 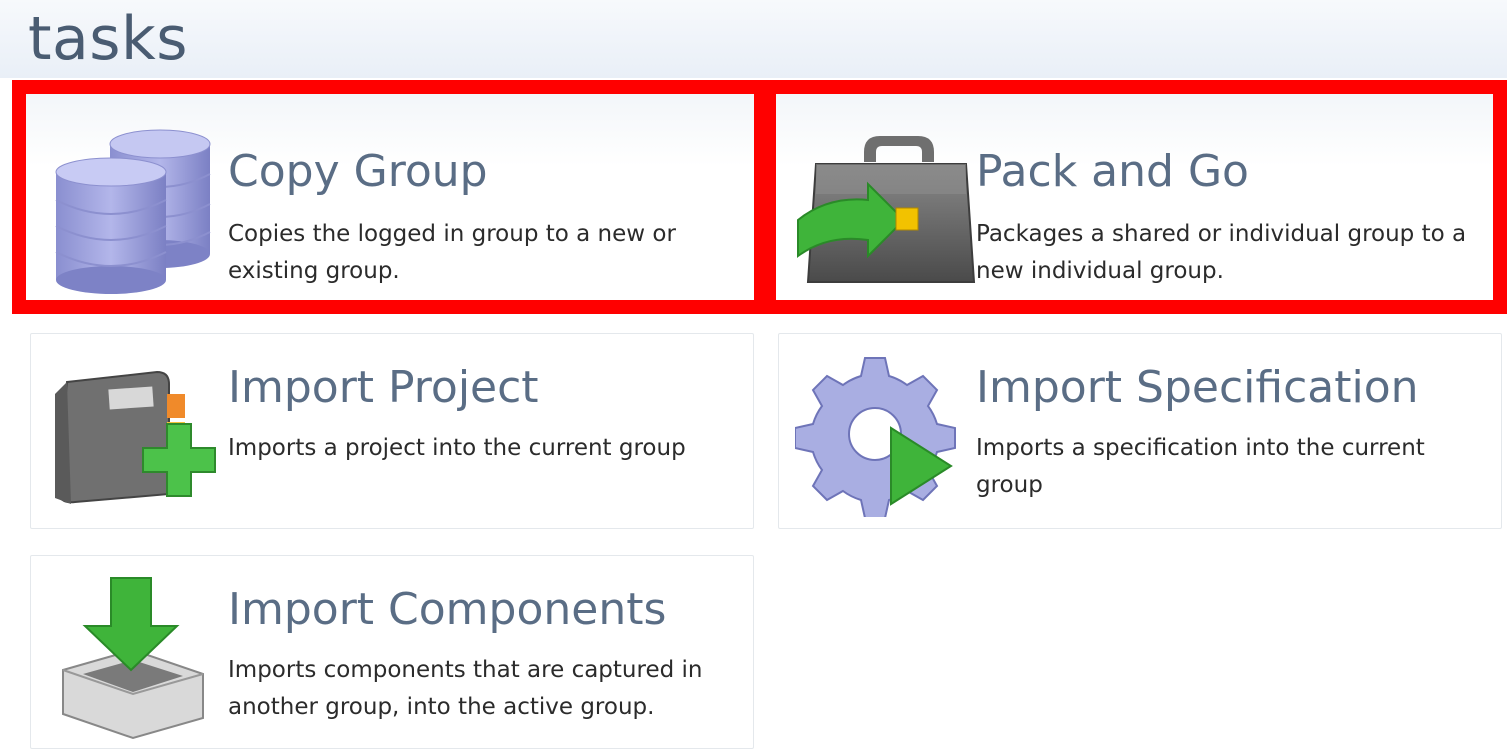 I want to click on book-plus-icon, so click(x=135, y=437).